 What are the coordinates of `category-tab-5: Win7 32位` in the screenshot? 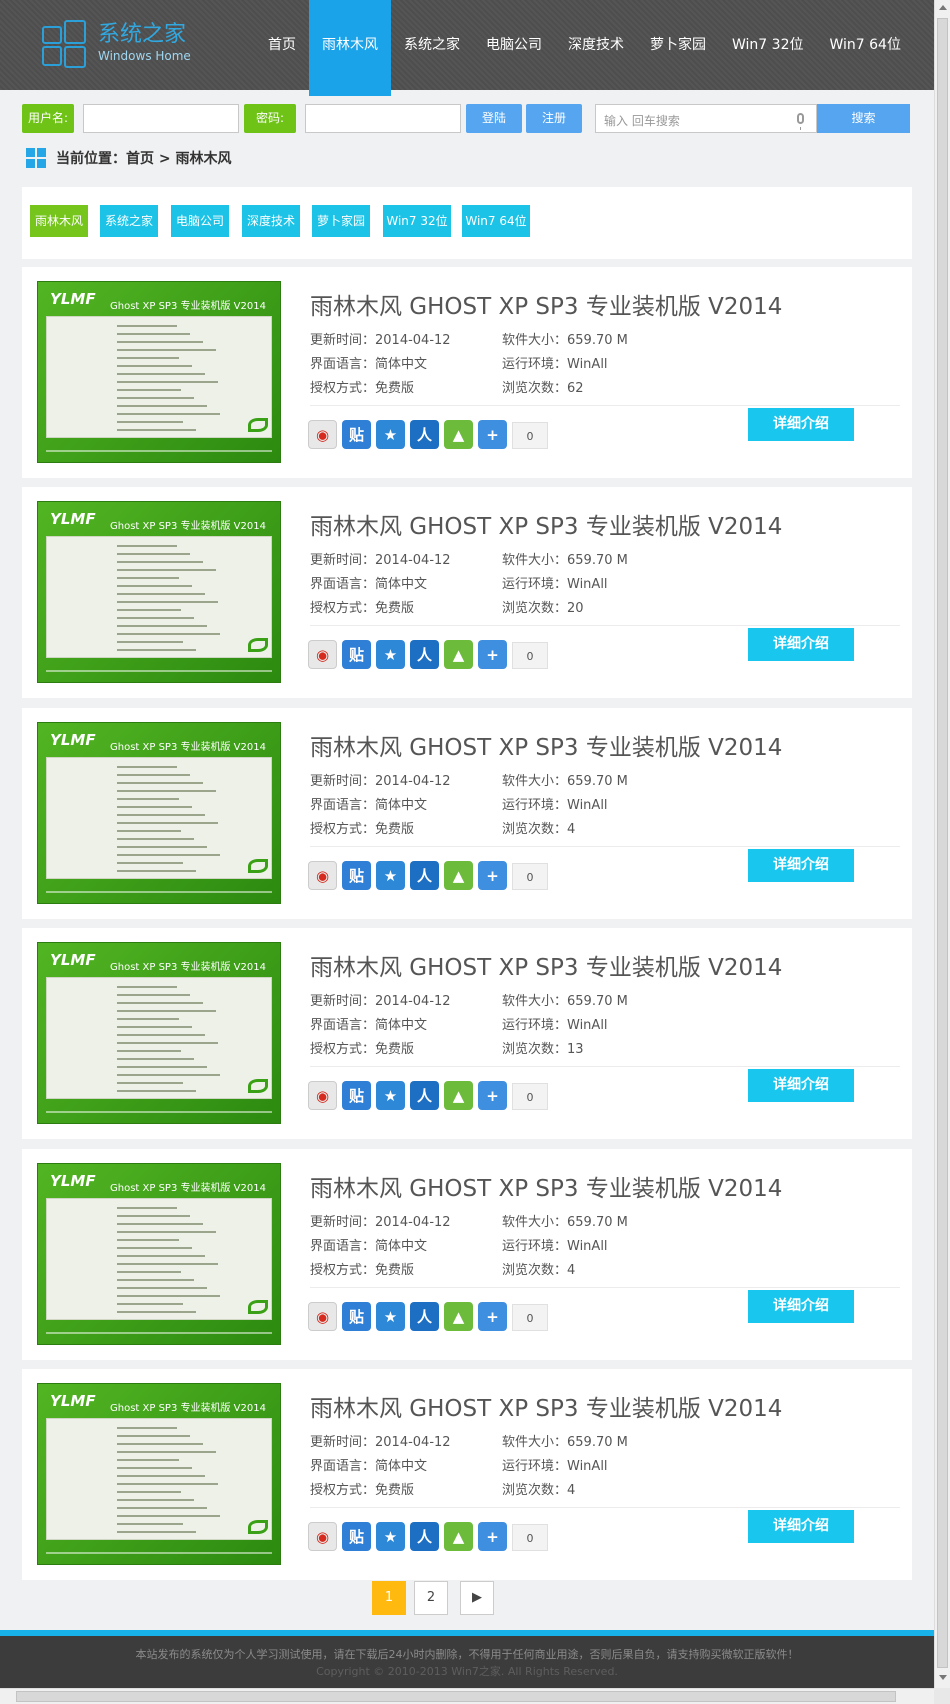 It's located at (417, 221).